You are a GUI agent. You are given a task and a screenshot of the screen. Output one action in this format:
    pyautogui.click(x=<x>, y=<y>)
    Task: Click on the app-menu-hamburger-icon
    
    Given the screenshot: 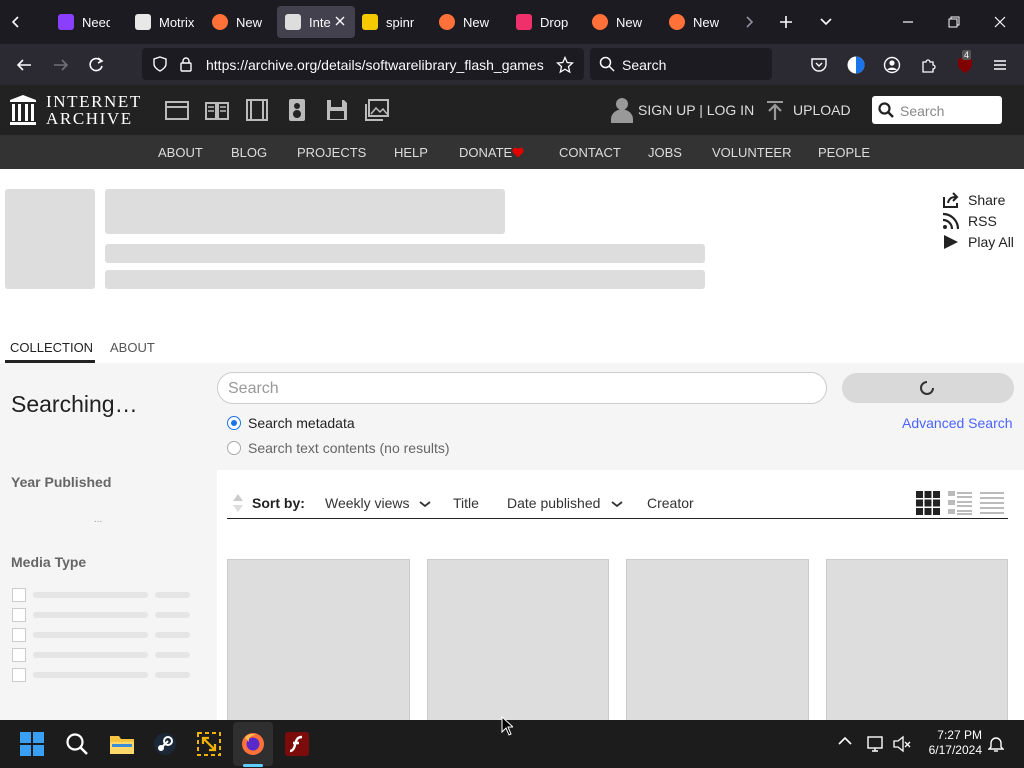 What is the action you would take?
    pyautogui.click(x=1000, y=65)
    